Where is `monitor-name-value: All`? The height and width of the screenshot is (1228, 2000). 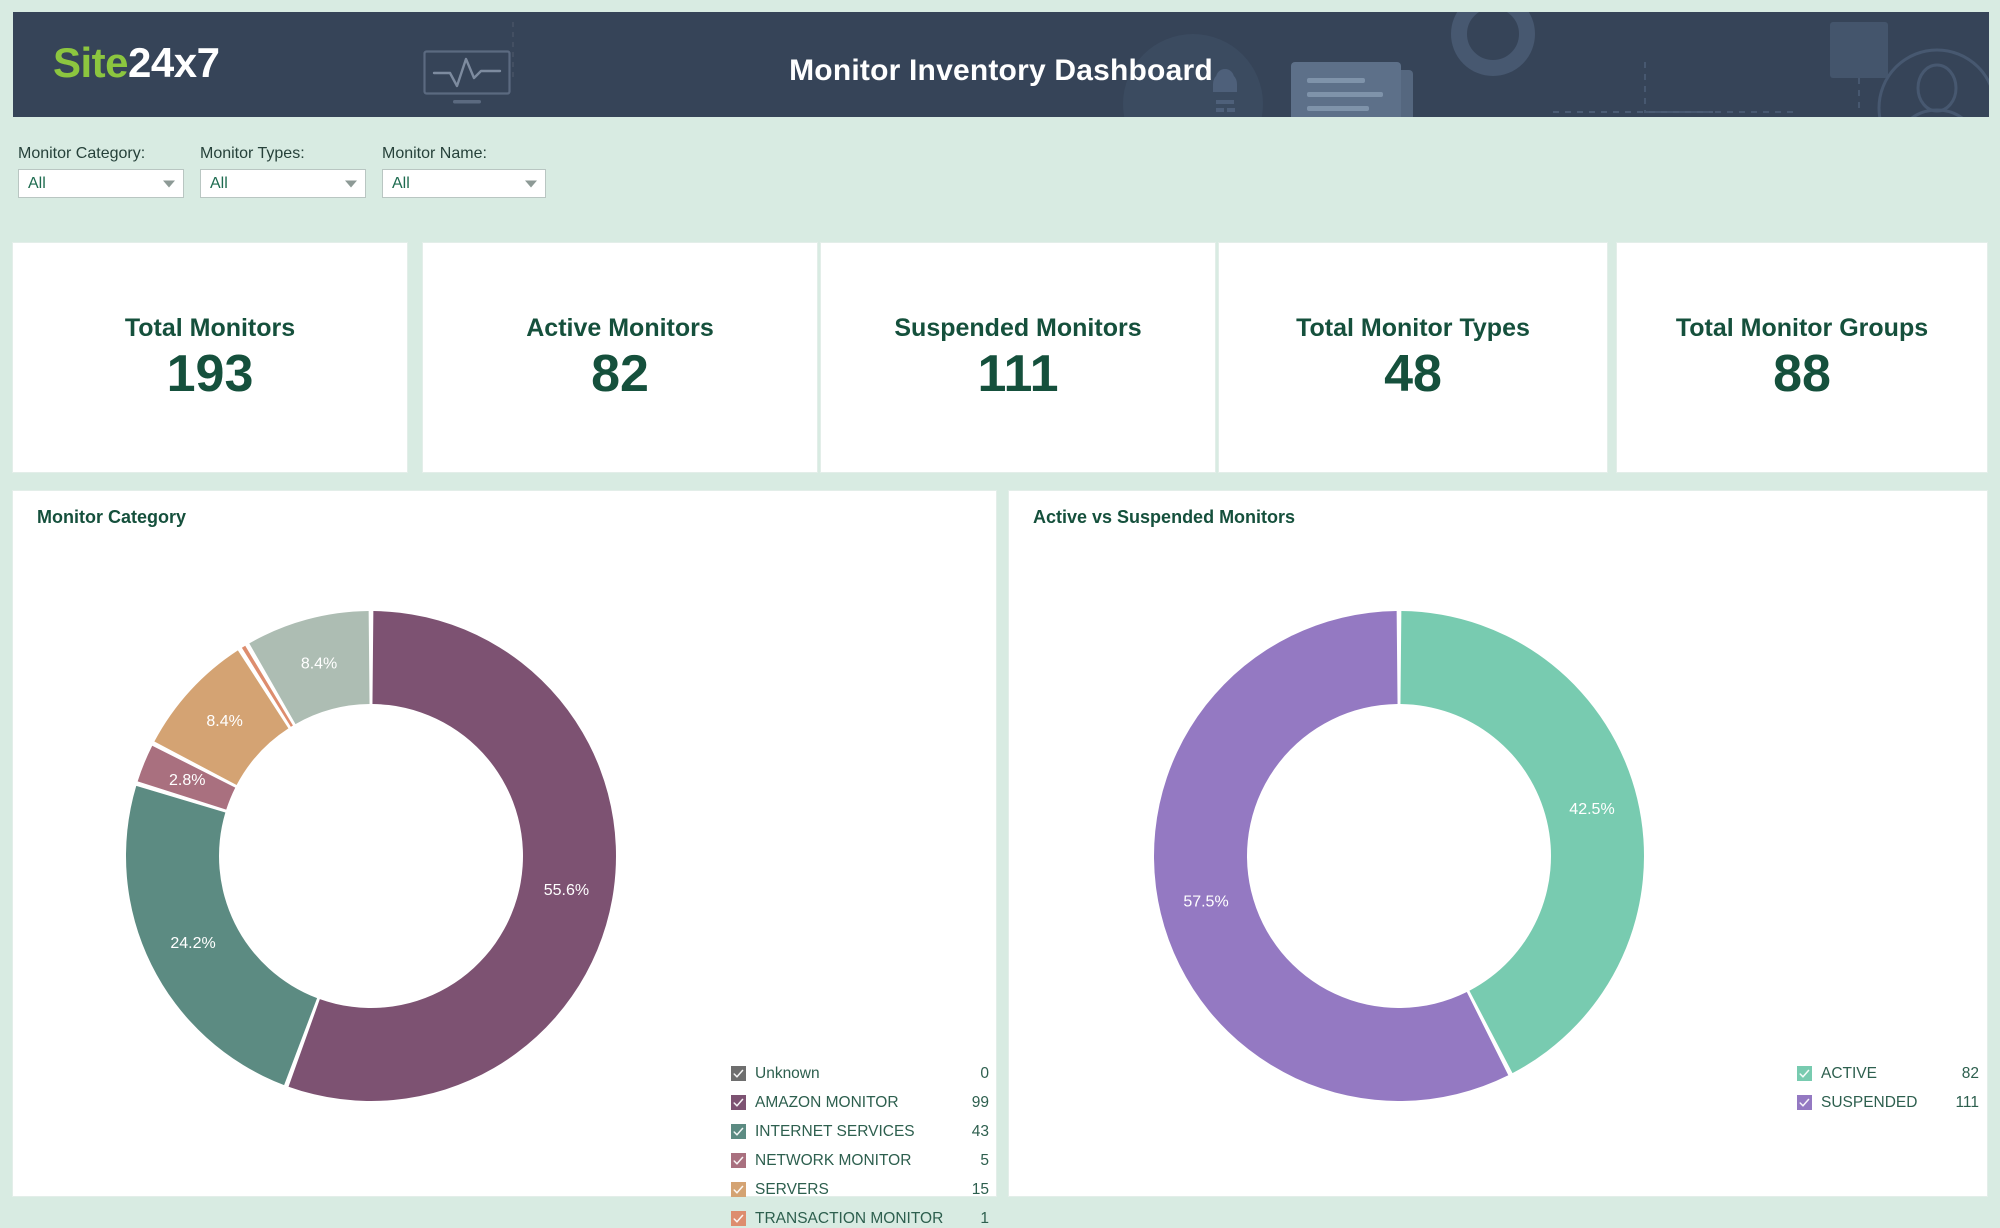
monitor-name-value: All is located at coordinates (401, 183).